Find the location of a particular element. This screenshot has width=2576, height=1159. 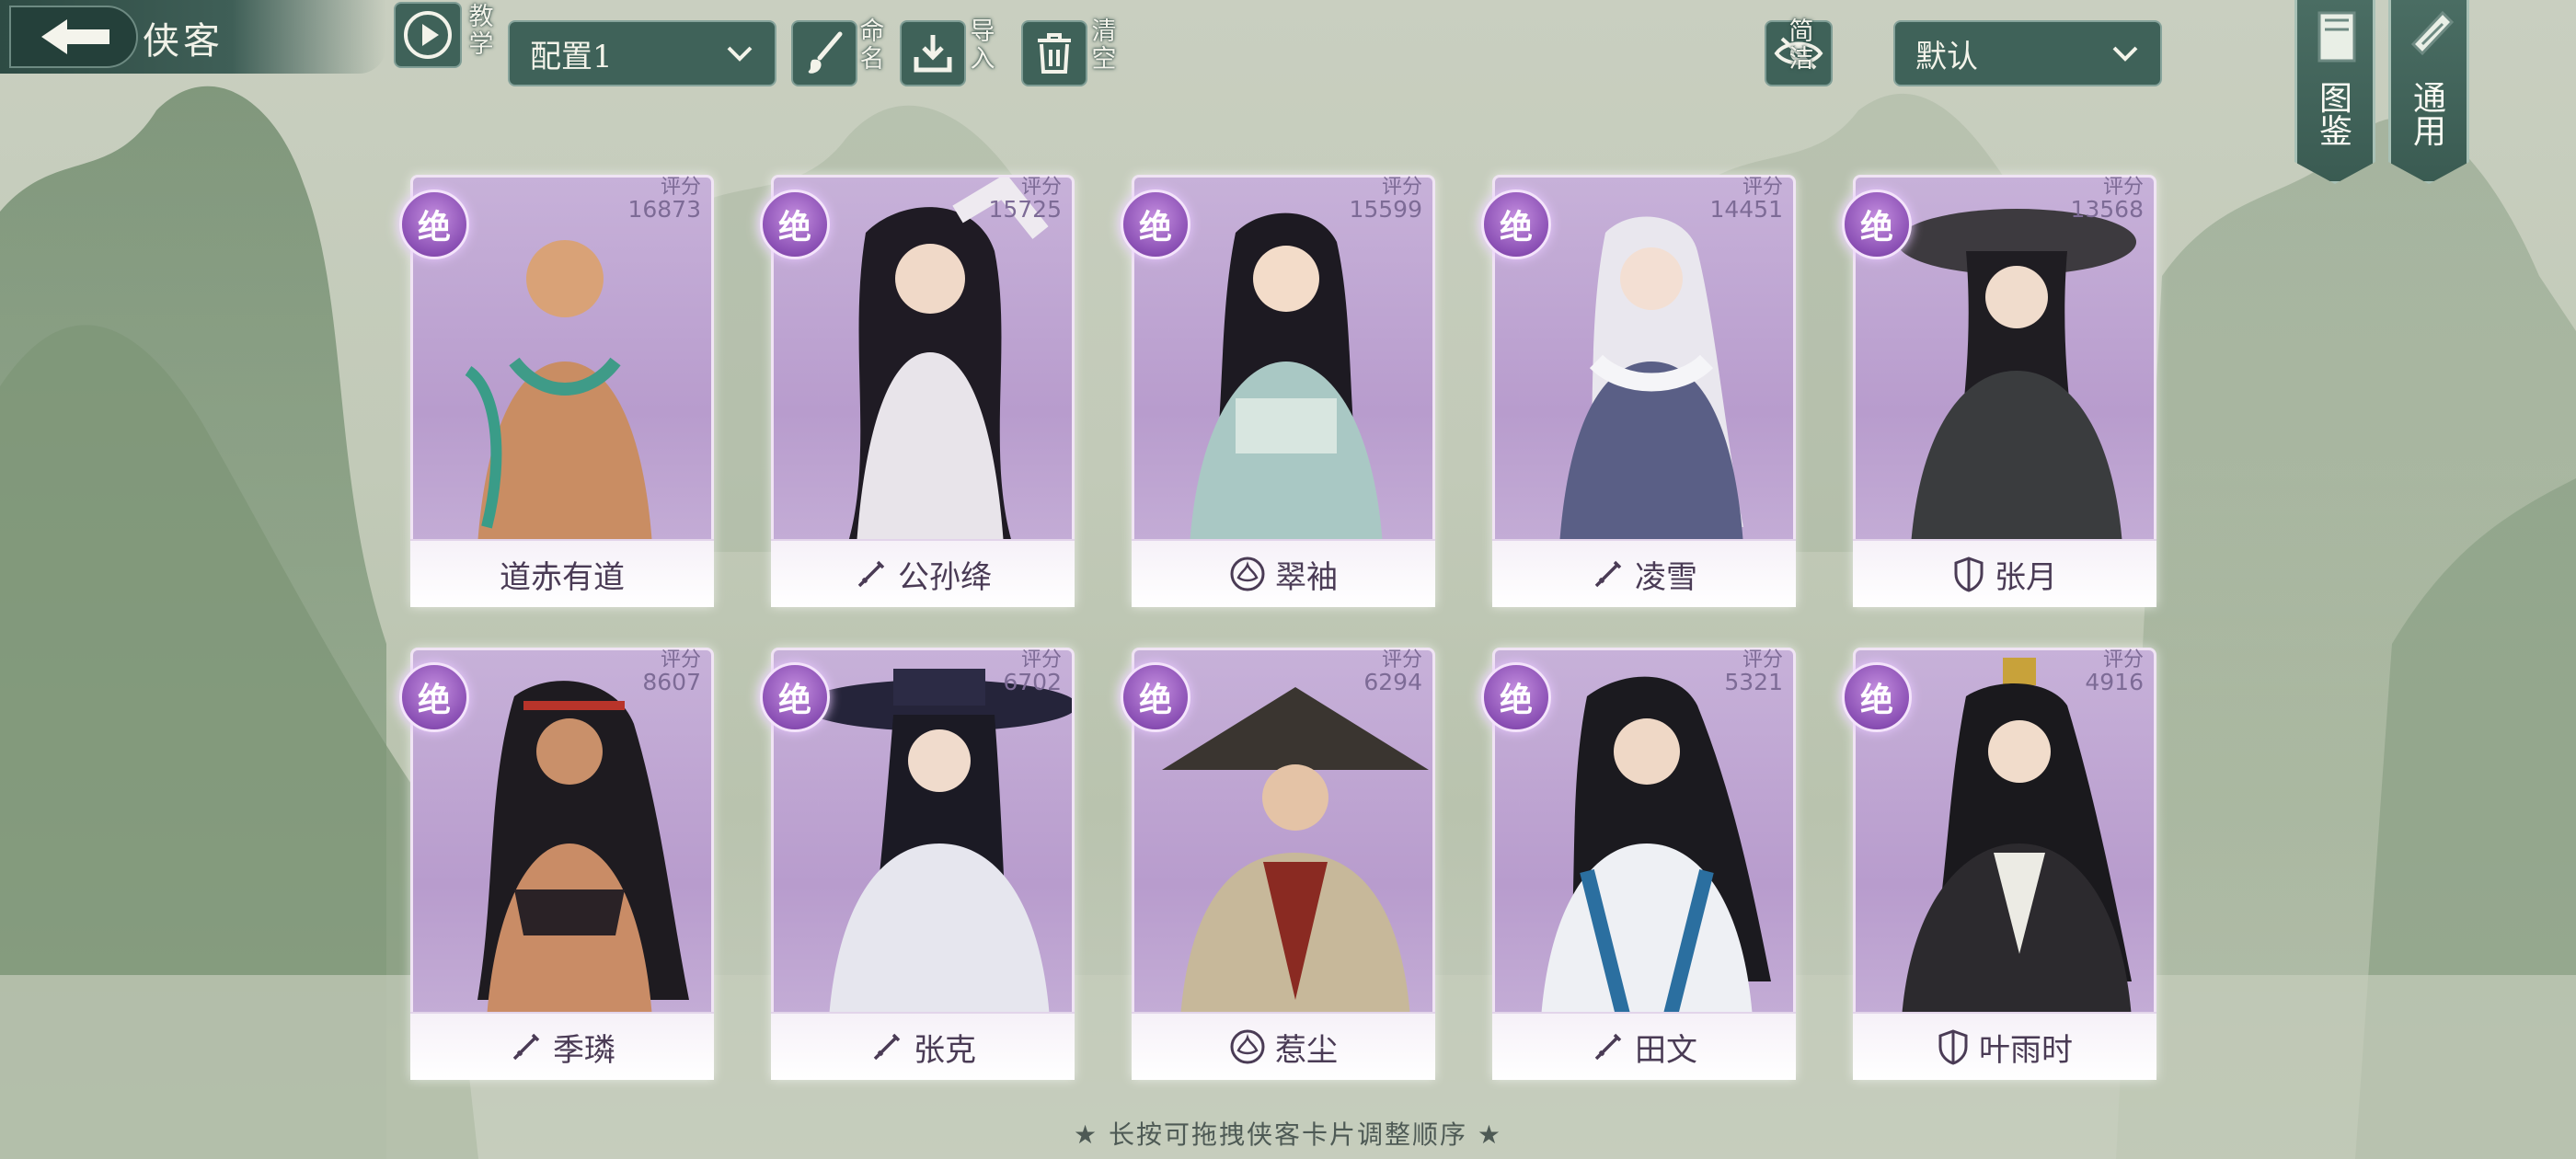

character-name: 凌雪 is located at coordinates (1666, 577).